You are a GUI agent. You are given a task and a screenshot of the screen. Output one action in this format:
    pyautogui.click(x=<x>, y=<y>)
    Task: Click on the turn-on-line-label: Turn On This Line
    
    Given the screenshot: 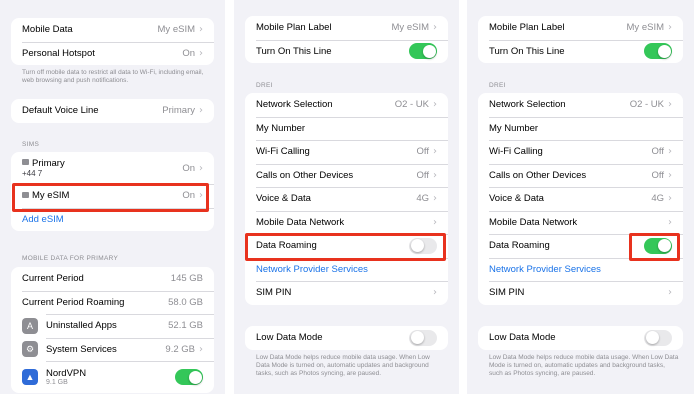 What is the action you would take?
    pyautogui.click(x=527, y=51)
    